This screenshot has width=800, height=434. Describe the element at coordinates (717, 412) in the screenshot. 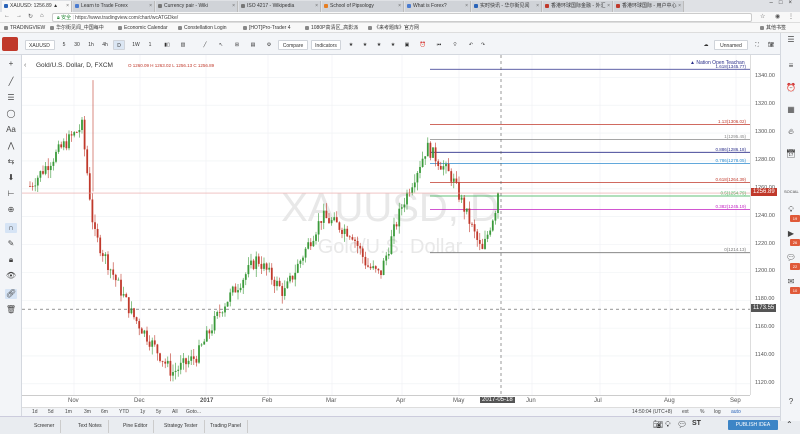

I see `scale-log: log` at that location.